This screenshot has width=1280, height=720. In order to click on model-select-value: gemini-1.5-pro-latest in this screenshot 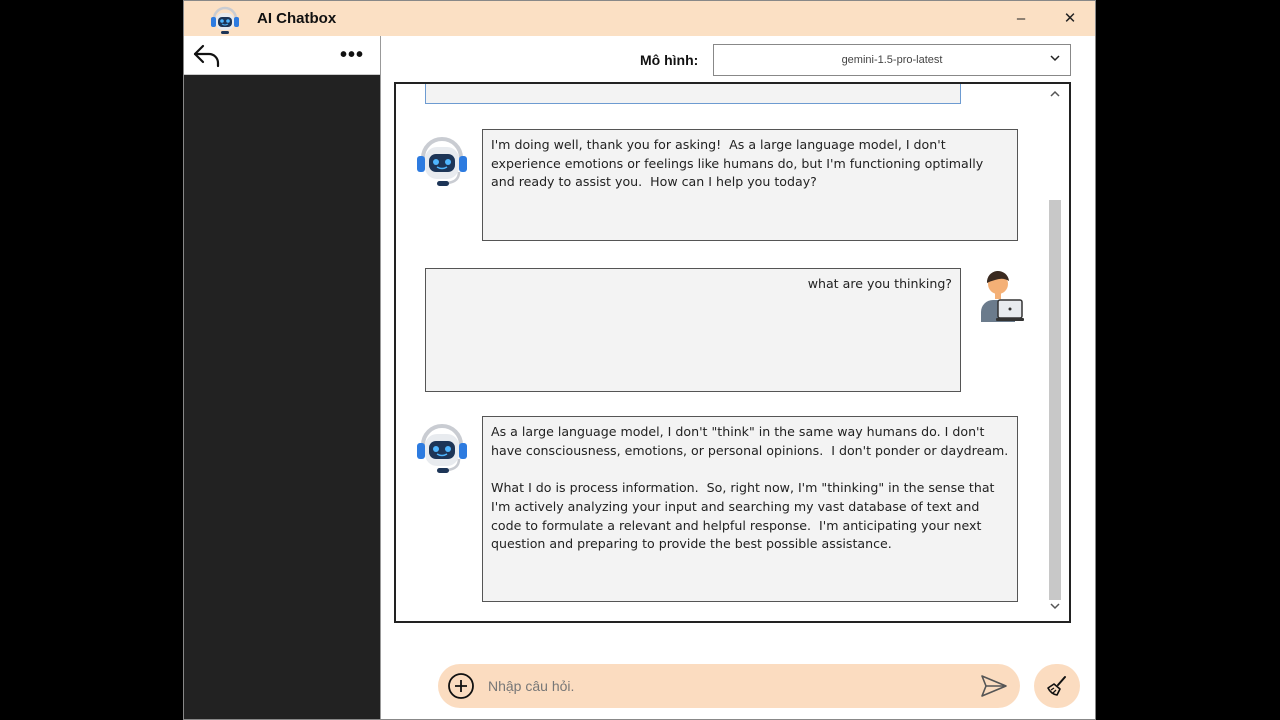, I will do `click(892, 60)`.